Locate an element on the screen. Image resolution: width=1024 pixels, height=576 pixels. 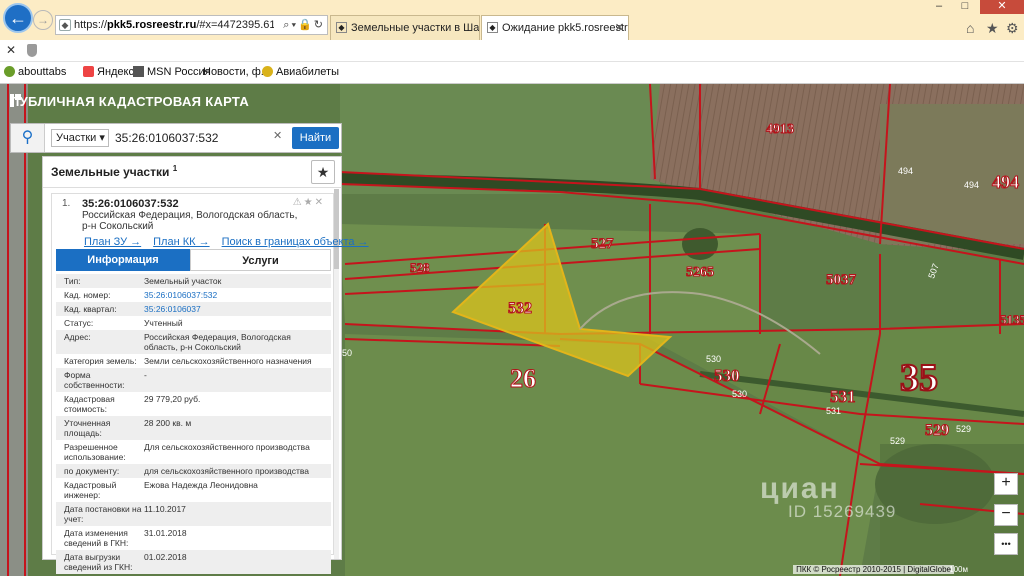
bookmark-star-icon: ★ is located at coordinates (323, 172).